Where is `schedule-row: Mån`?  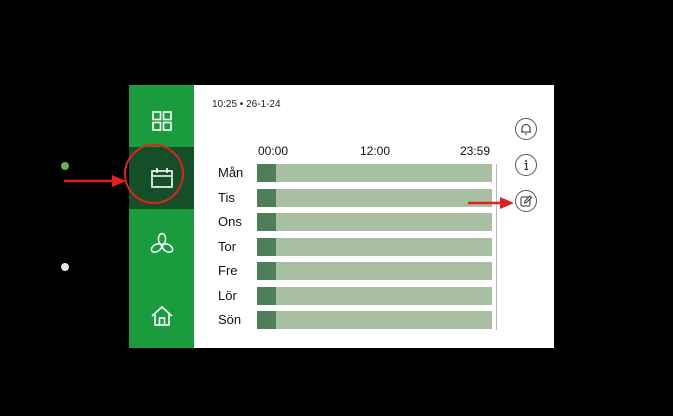
schedule-row: Mån is located at coordinates (356, 173).